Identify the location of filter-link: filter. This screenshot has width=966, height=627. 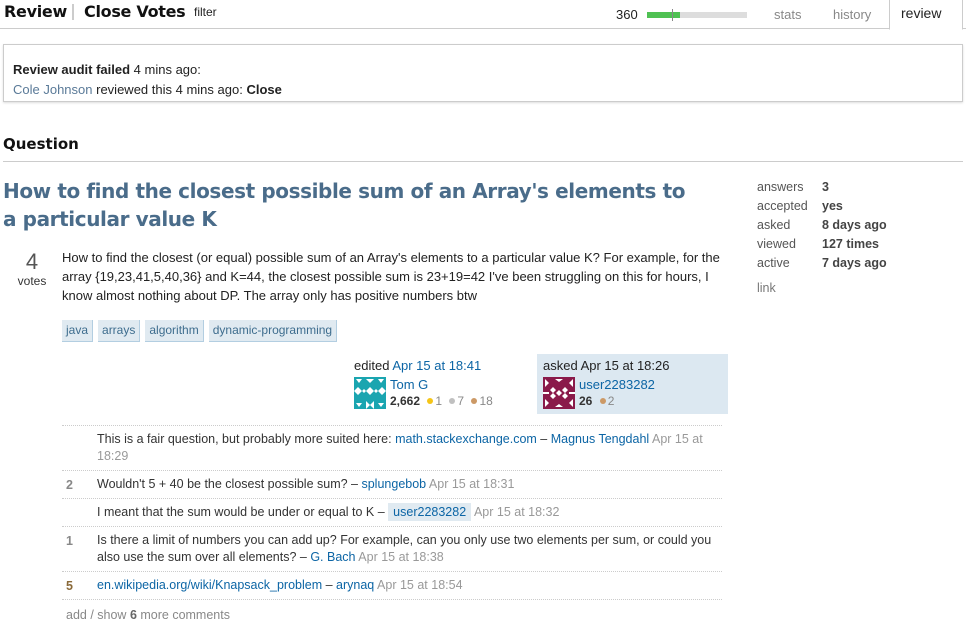
(205, 12).